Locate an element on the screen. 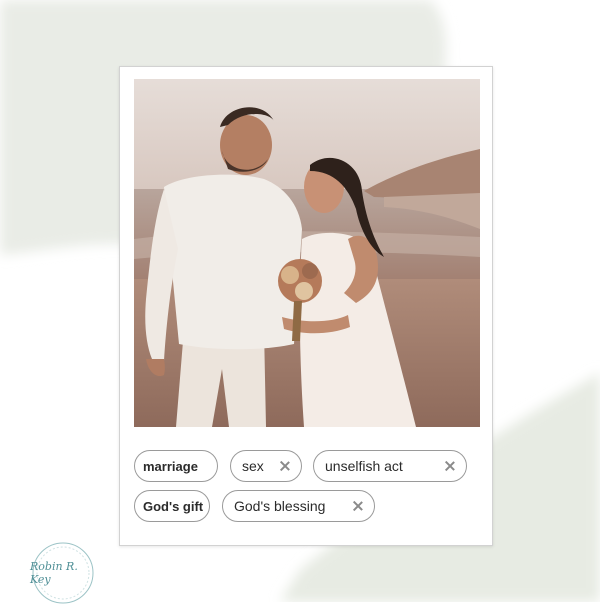 The image size is (600, 611). tag-label: God's gift is located at coordinates (173, 506).